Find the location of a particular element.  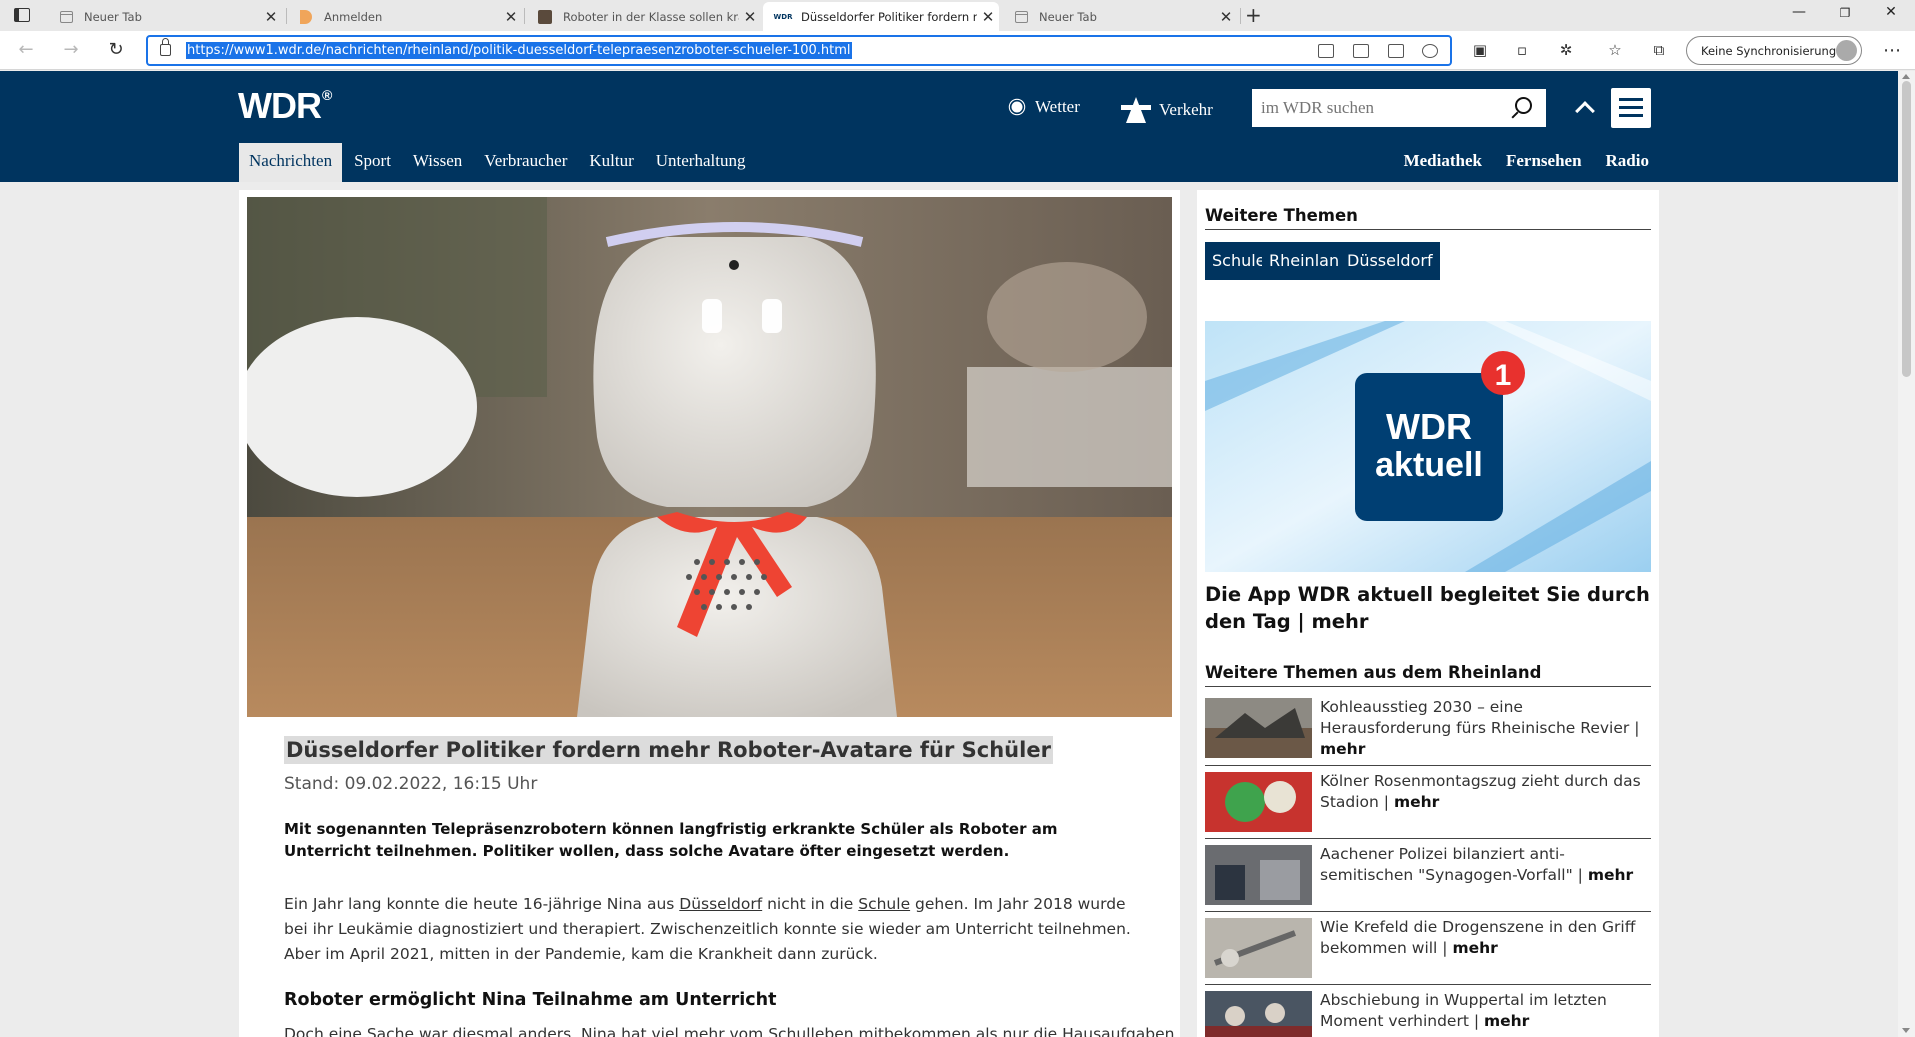

nav-item-wissen: Wissen is located at coordinates (437, 162).